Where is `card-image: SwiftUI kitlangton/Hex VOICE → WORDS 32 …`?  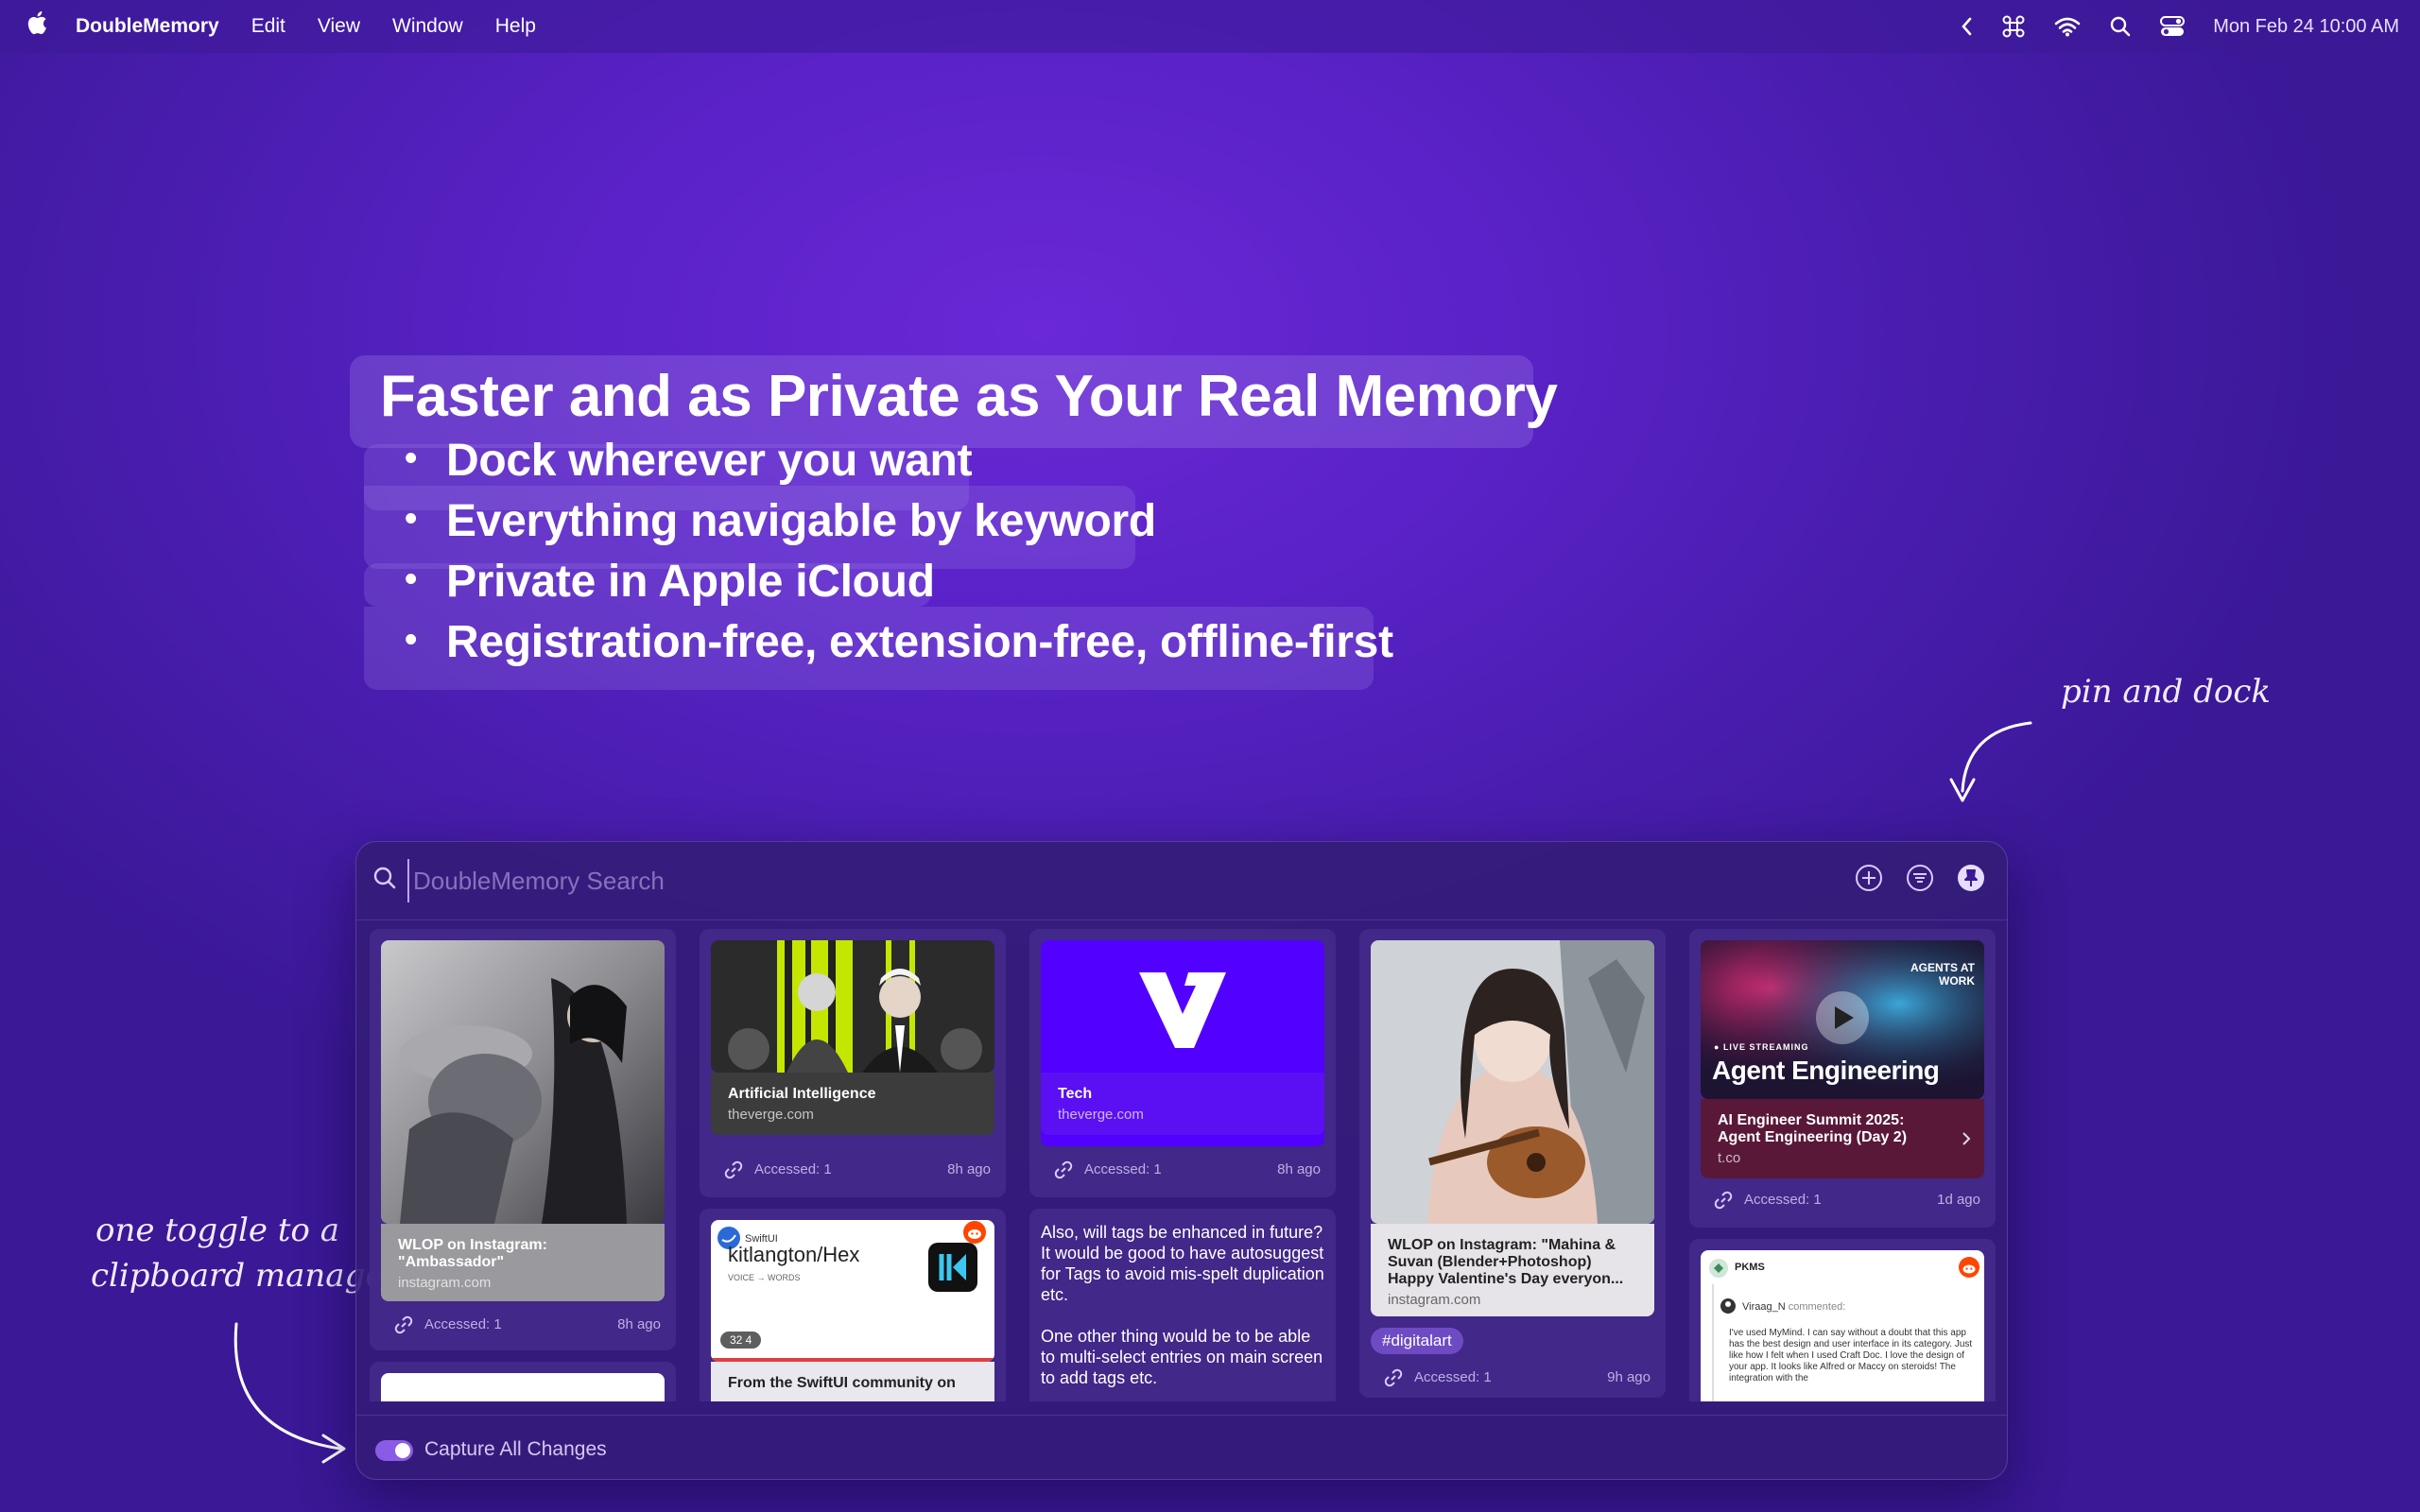 card-image: SwiftUI kitlangton/Hex VOICE → WORDS 32 … is located at coordinates (852, 1291).